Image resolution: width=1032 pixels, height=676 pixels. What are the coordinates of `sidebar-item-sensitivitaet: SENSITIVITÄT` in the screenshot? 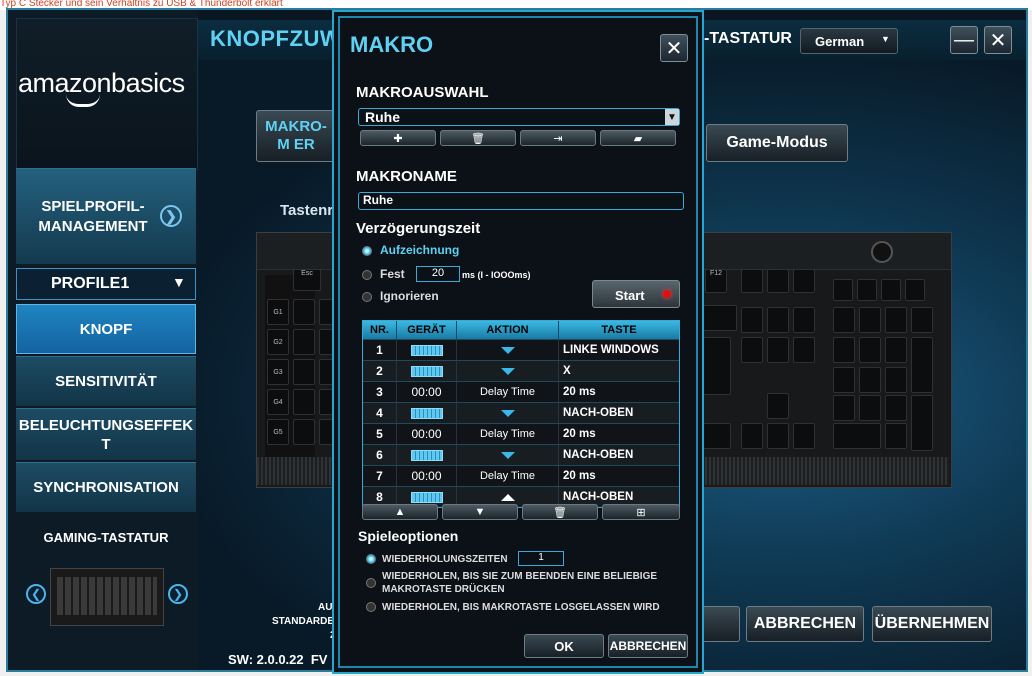 It's located at (106, 381).